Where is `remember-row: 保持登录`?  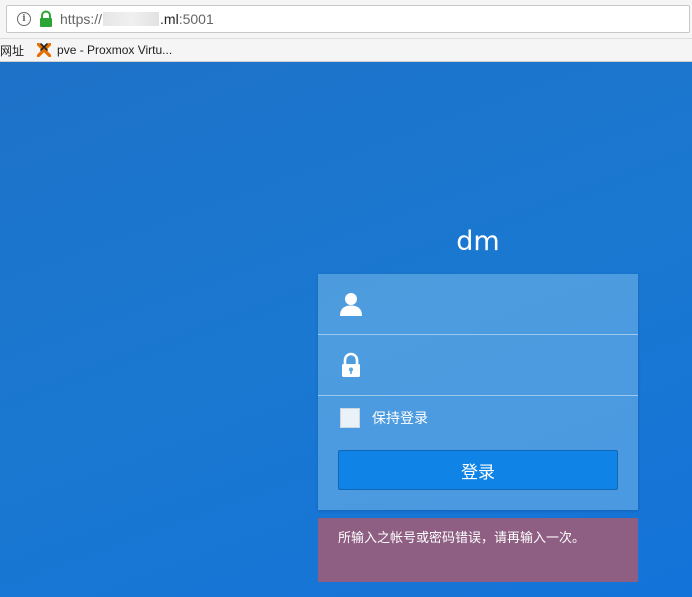 remember-row: 保持登录 is located at coordinates (478, 418).